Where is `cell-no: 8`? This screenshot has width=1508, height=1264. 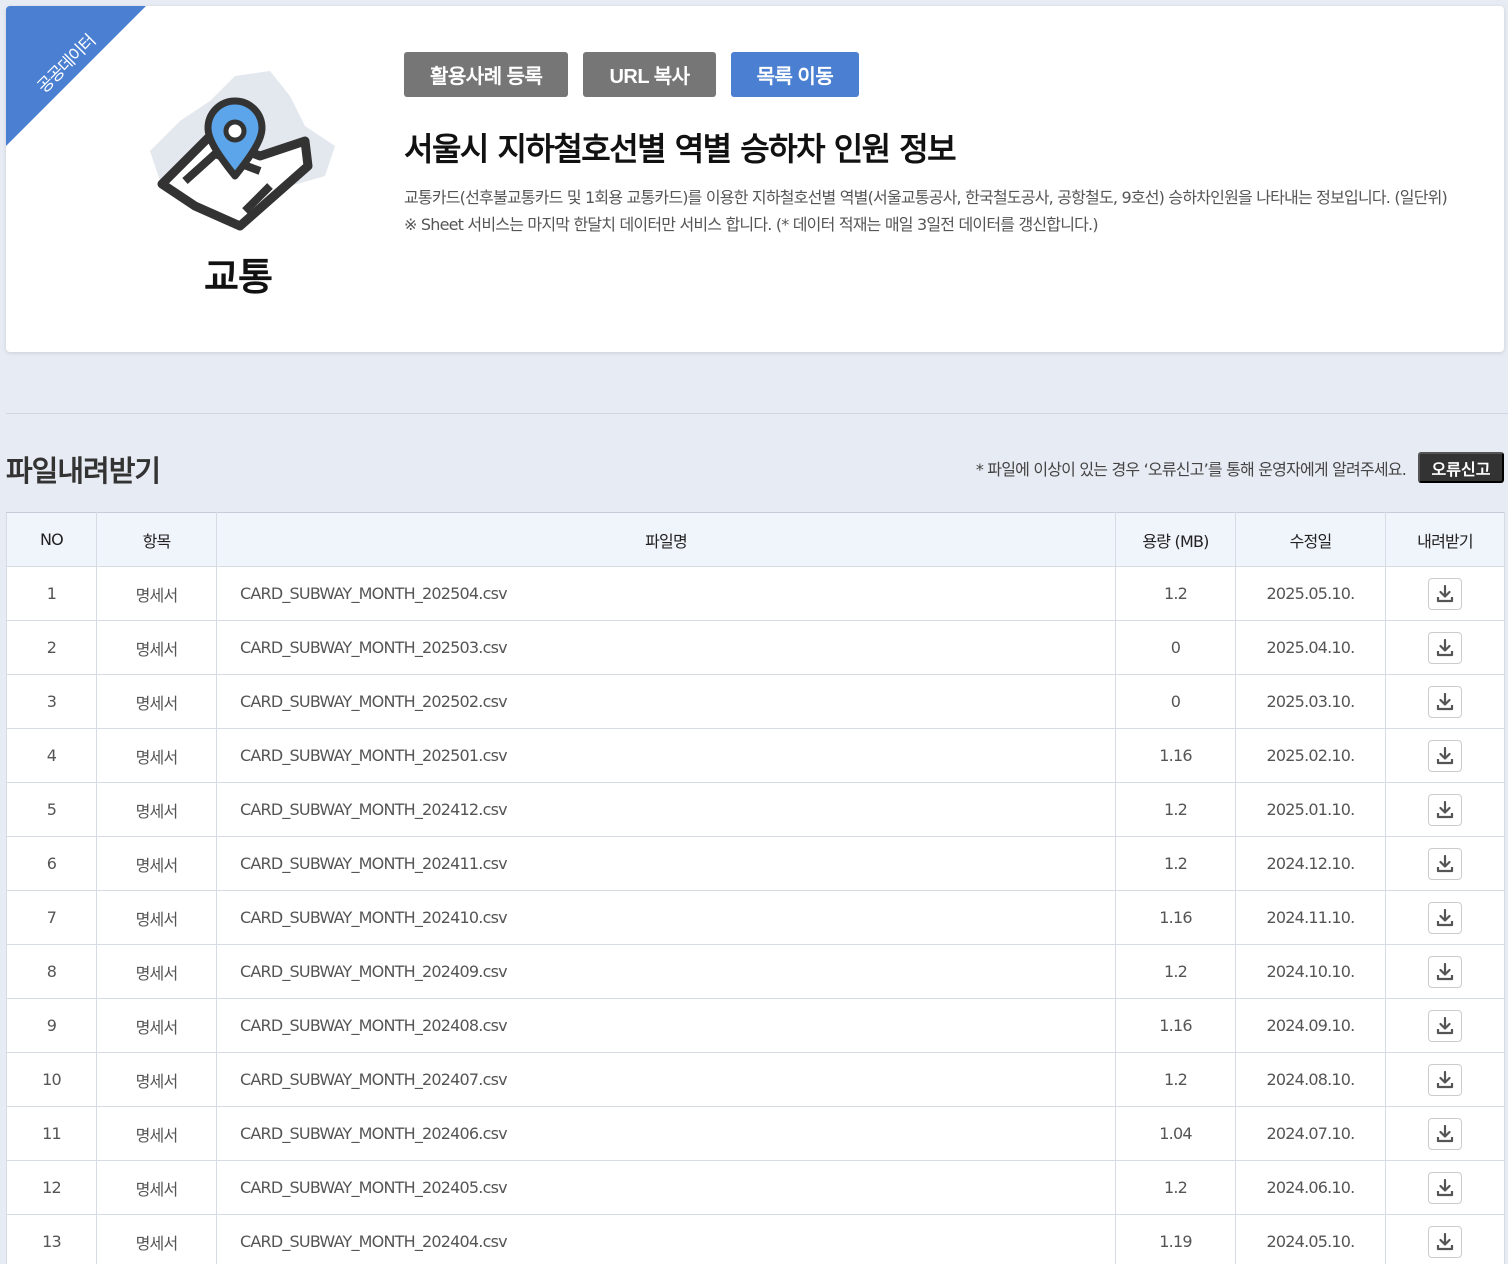 cell-no: 8 is located at coordinates (51, 971).